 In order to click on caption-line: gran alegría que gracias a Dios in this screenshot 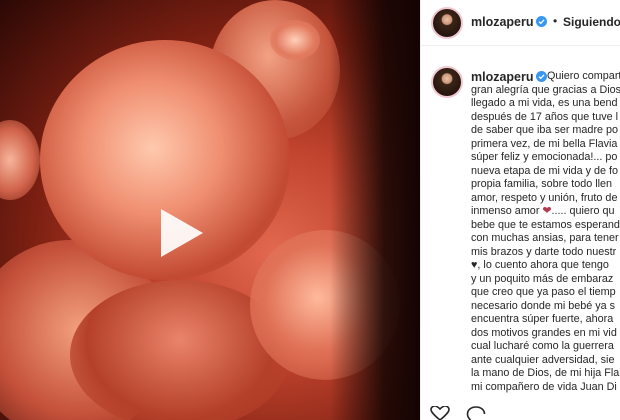, I will do `click(545, 89)`.